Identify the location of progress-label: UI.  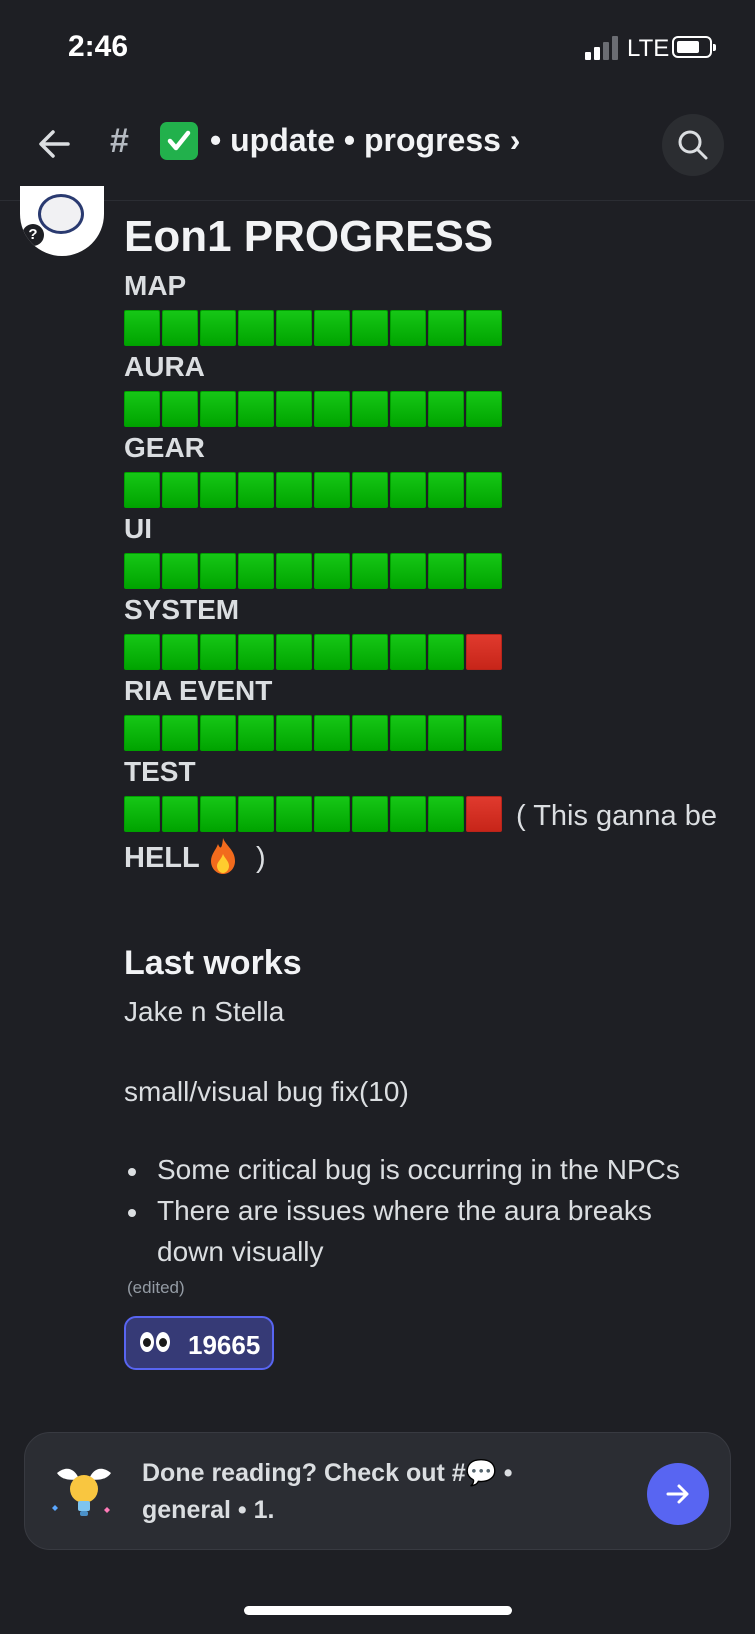
(138, 528).